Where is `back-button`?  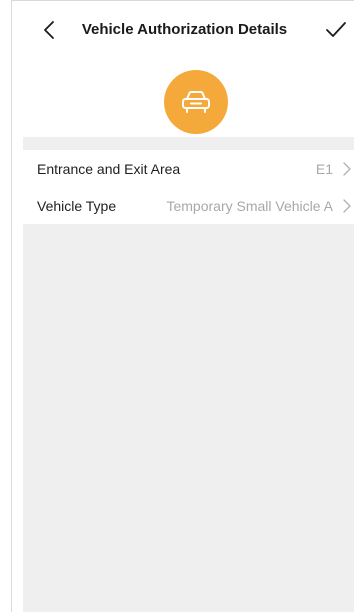
back-button is located at coordinates (50, 30).